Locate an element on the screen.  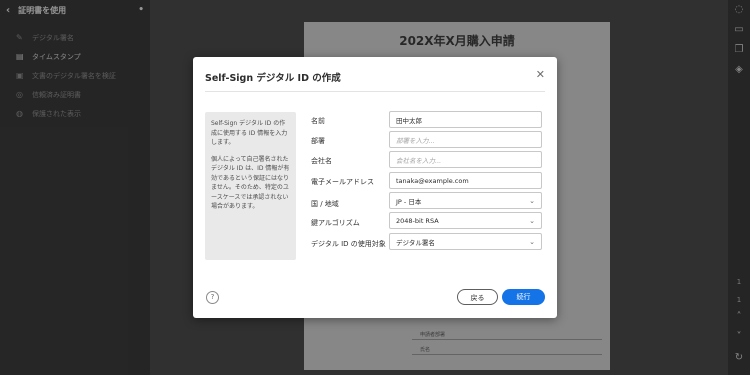
country-select: JP - 日本 ⌄ is located at coordinates (465, 200).